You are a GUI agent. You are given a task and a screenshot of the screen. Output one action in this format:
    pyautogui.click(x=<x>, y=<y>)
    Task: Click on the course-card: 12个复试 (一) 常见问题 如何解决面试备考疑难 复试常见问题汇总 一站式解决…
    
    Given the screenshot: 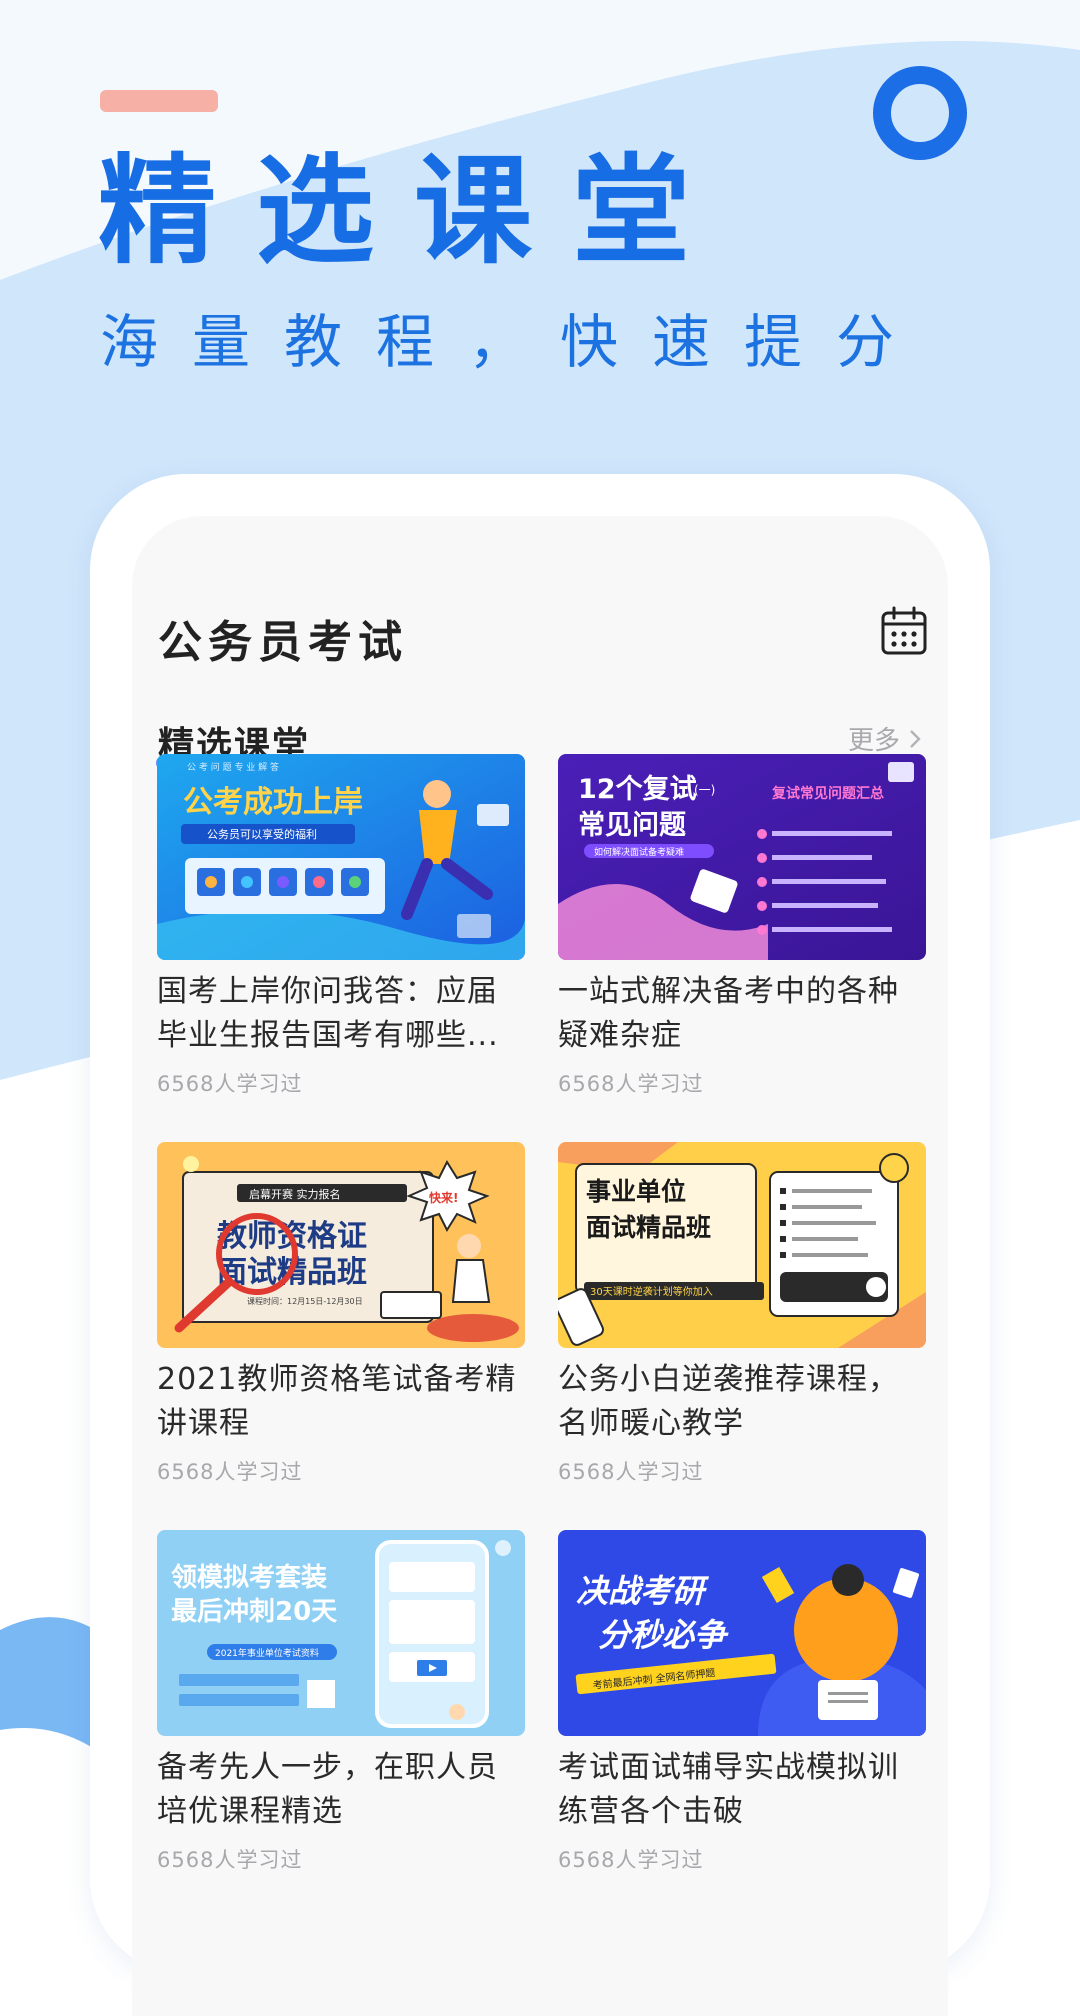 What is the action you would take?
    pyautogui.click(x=742, y=926)
    